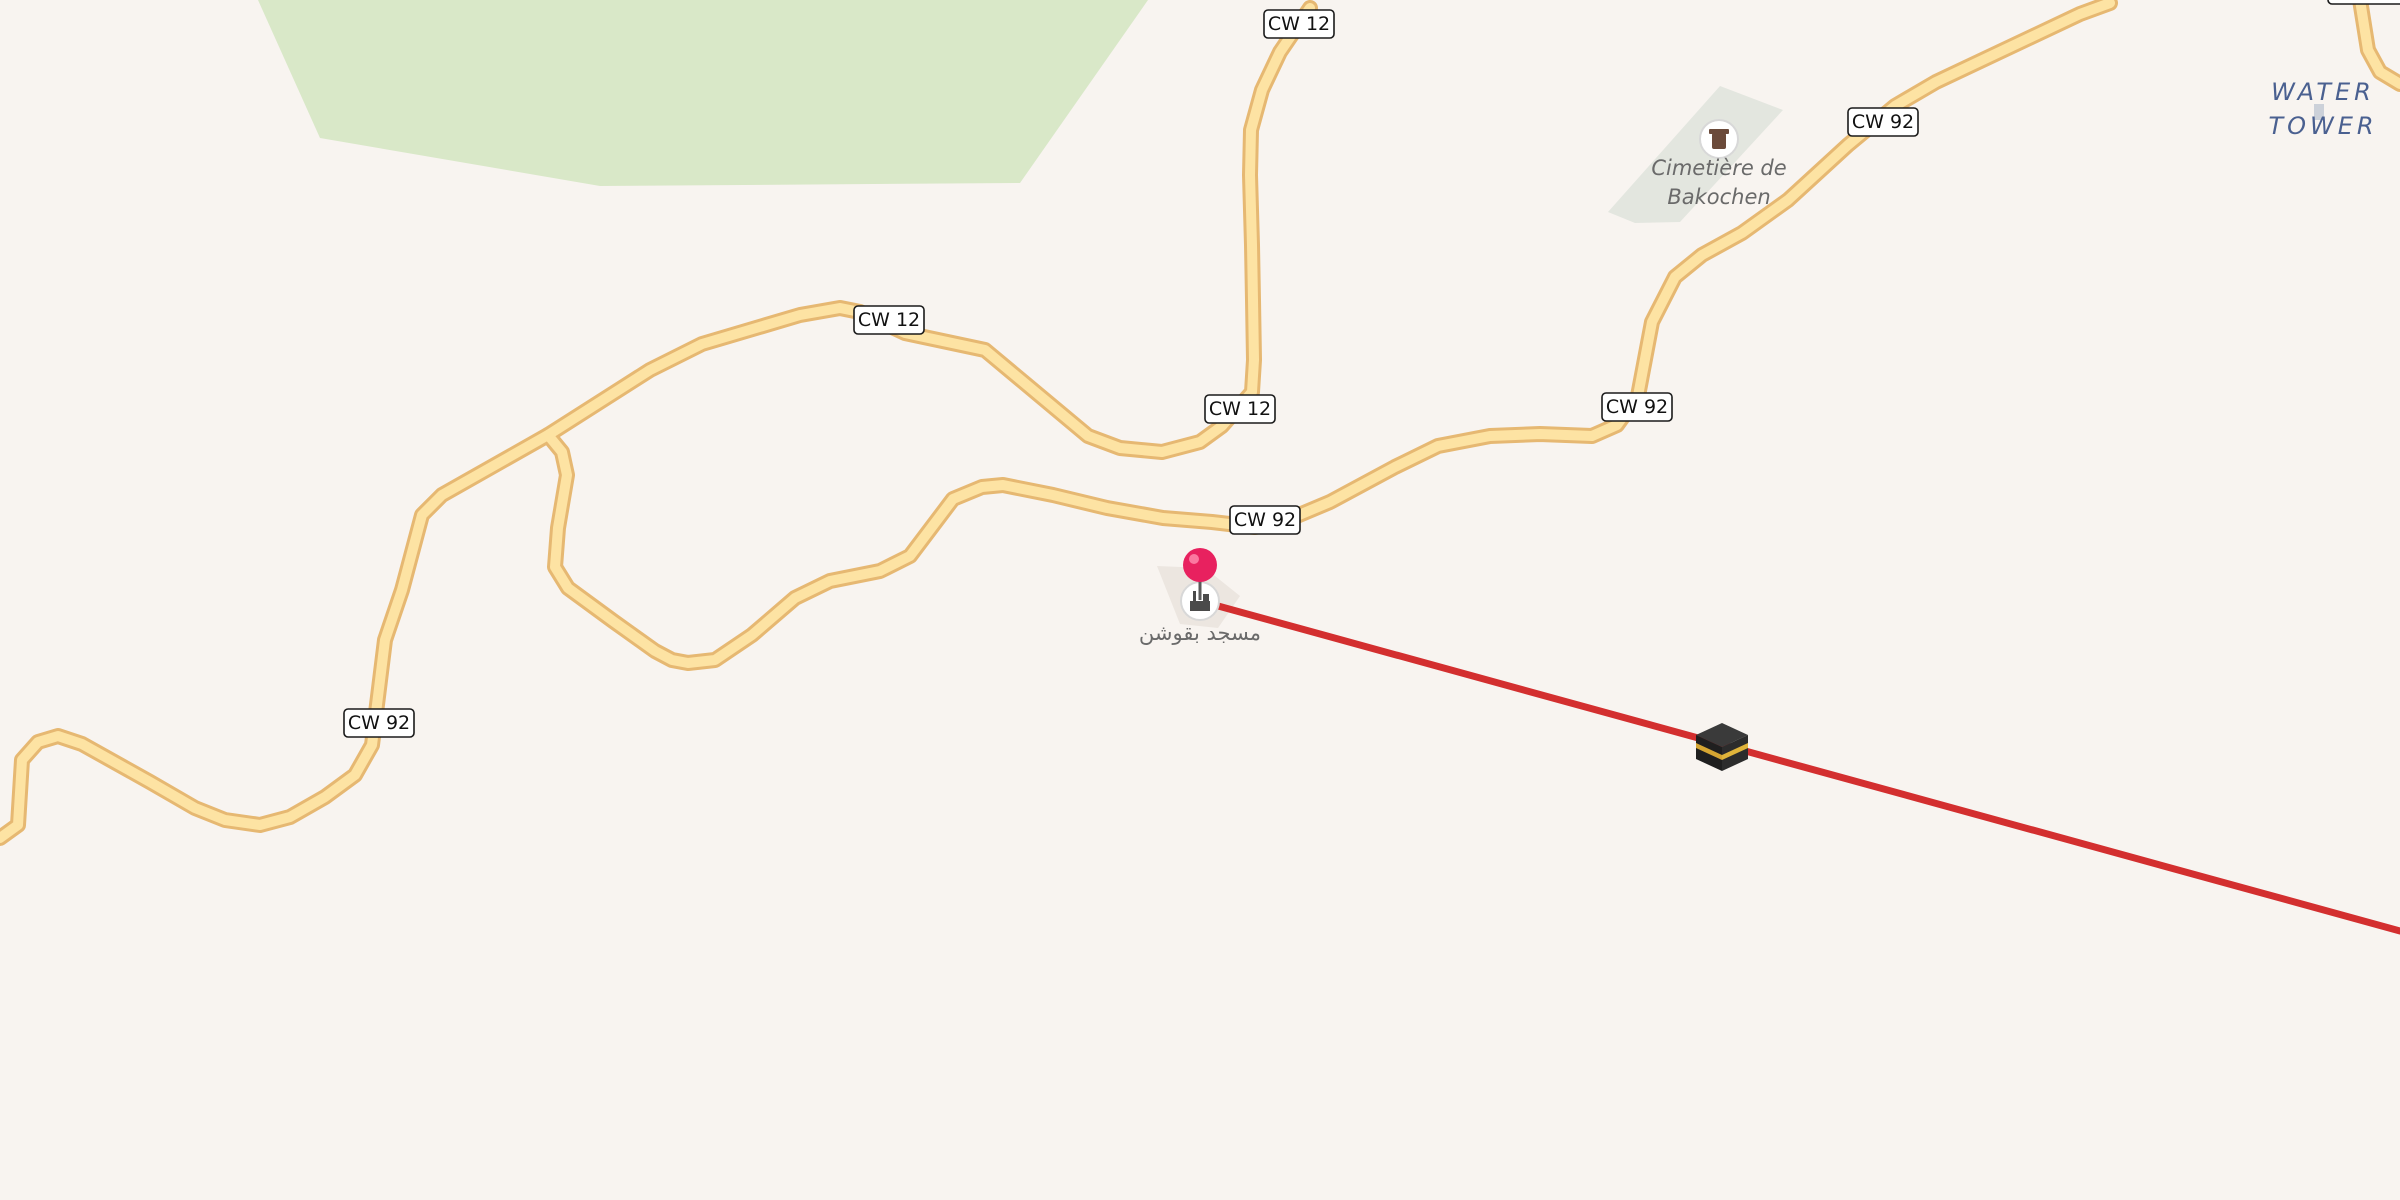  What do you see at coordinates (2322, 126) in the screenshot?
I see `water-tower-label-line2: TOWER` at bounding box center [2322, 126].